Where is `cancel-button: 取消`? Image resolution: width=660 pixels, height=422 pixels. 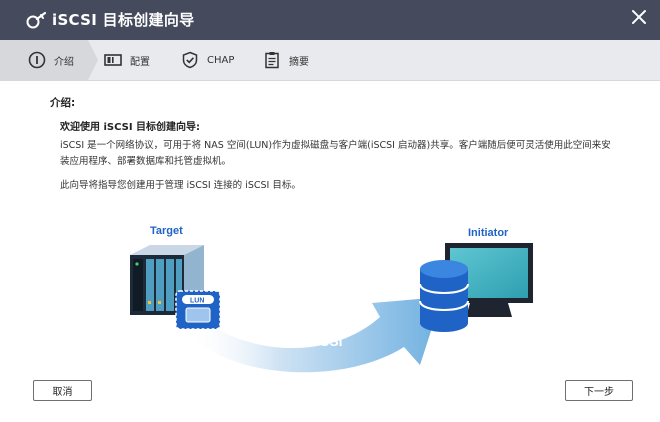
cancel-button: 取消 is located at coordinates (62, 390).